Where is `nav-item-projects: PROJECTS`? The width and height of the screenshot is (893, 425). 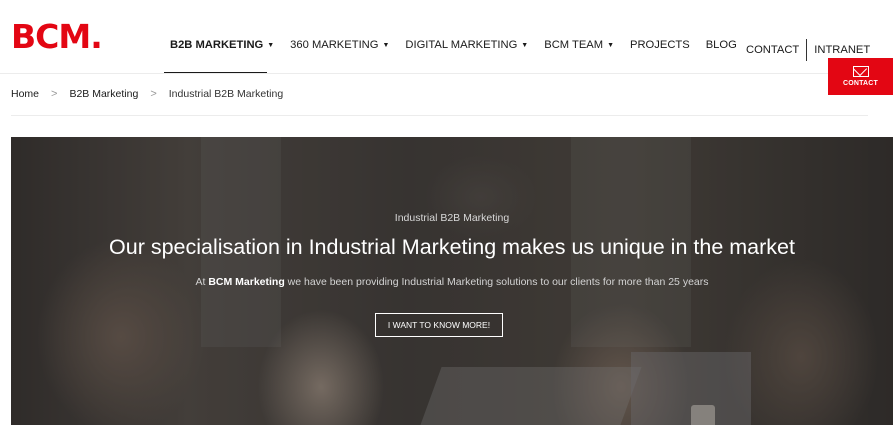 nav-item-projects: PROJECTS is located at coordinates (660, 45).